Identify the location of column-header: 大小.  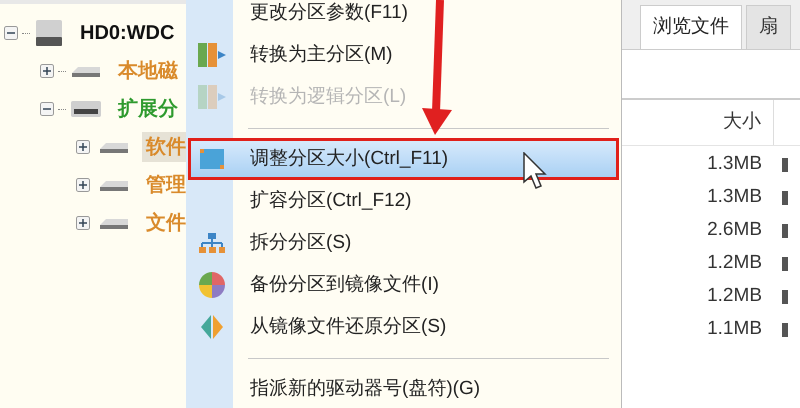
(698, 122).